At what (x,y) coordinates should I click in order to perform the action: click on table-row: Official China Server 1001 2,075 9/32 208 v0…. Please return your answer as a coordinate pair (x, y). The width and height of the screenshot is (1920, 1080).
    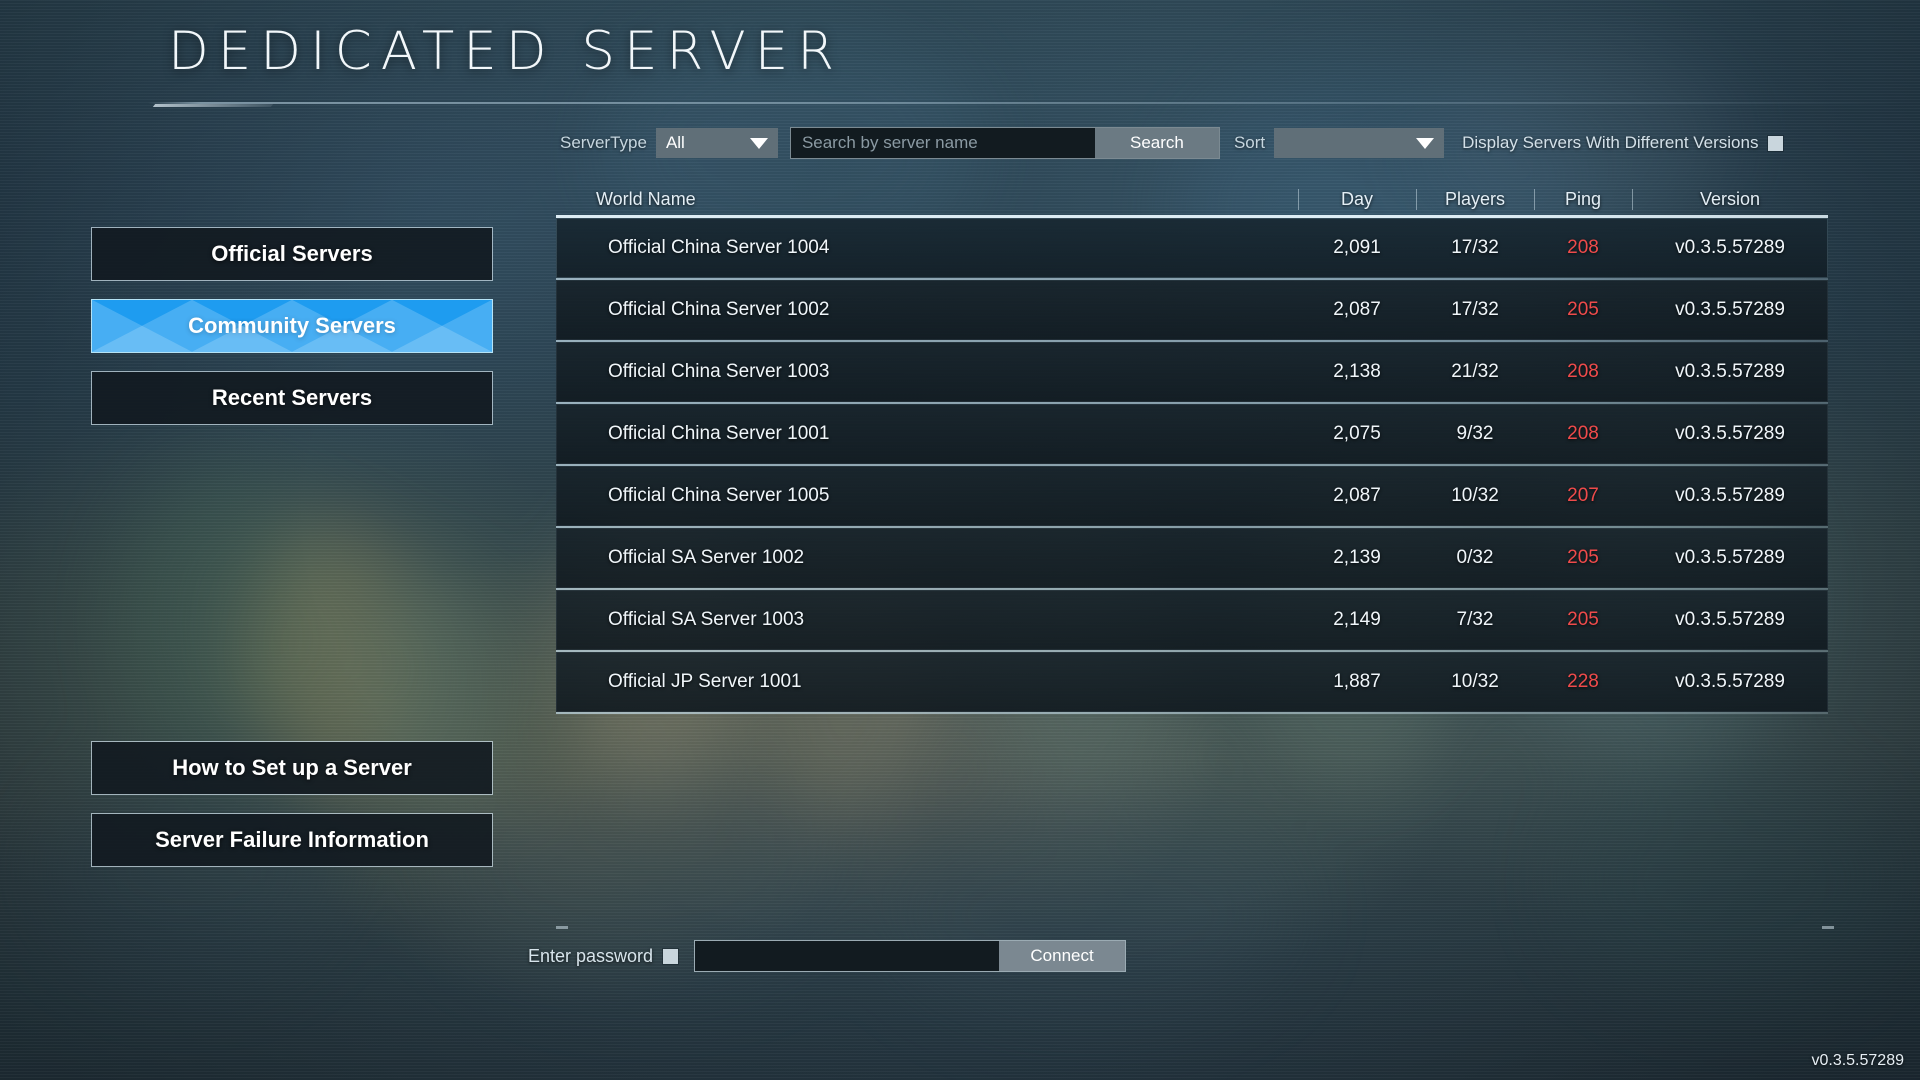
    Looking at the image, I should click on (1192, 435).